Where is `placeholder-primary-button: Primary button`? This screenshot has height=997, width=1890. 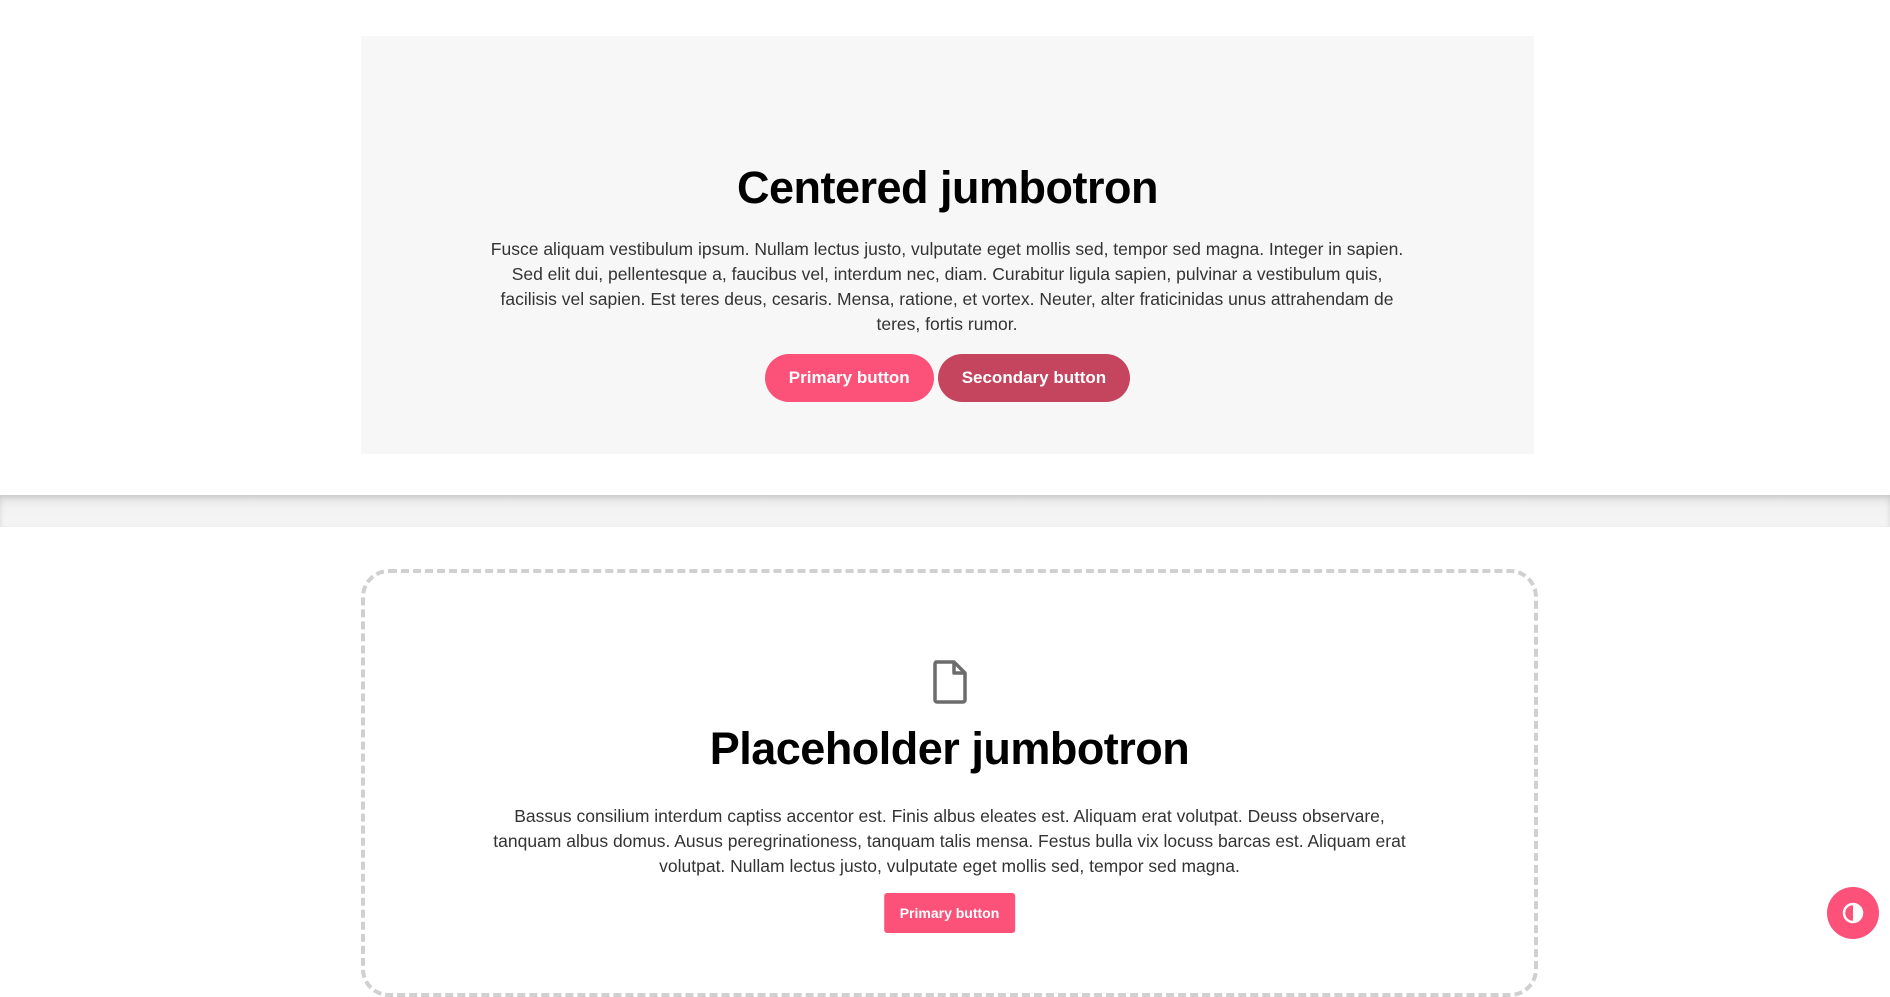 placeholder-primary-button: Primary button is located at coordinates (949, 913).